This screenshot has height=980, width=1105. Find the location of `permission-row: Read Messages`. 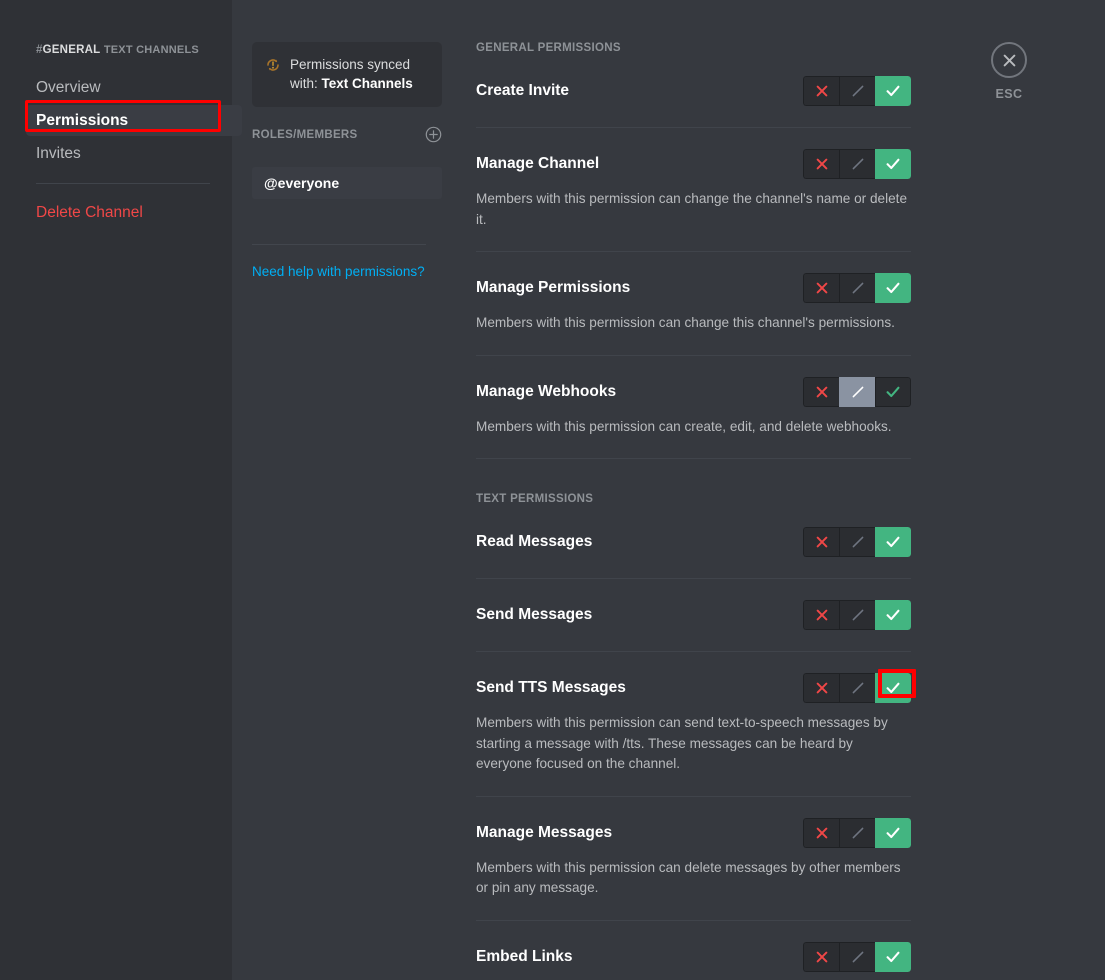

permission-row: Read Messages is located at coordinates (693, 542).